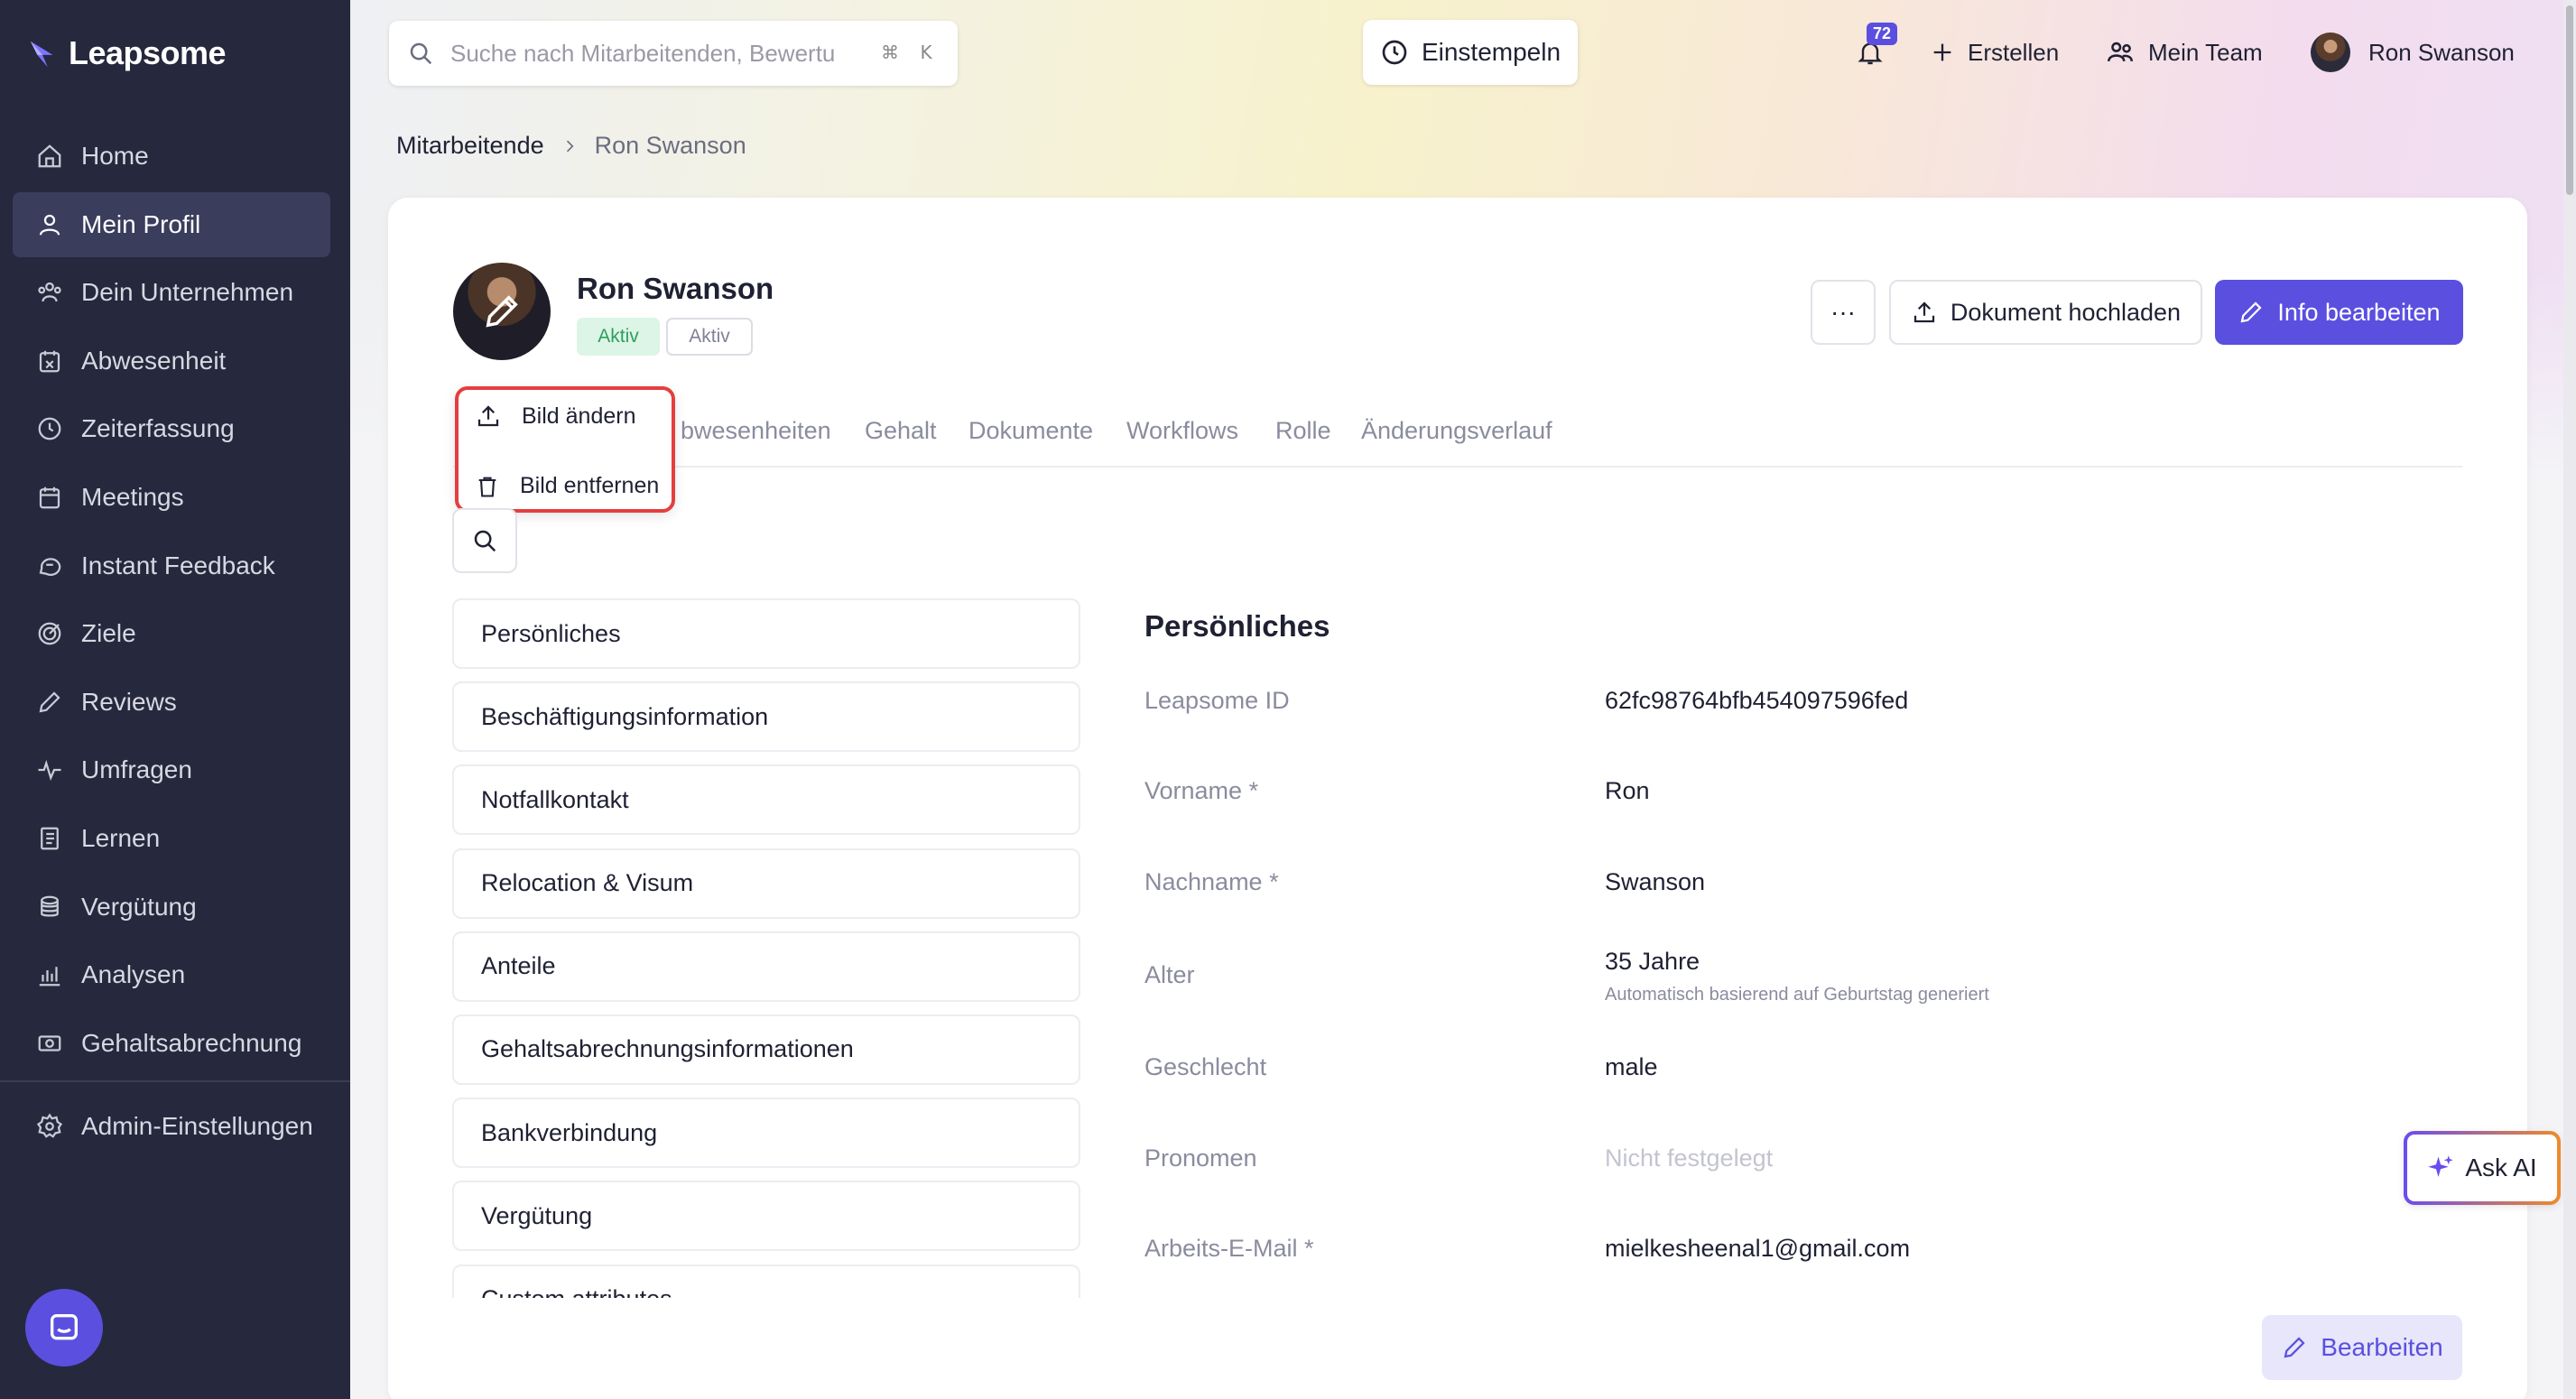  What do you see at coordinates (171, 498) in the screenshot?
I see `sidebar-item-meetings: Meetings` at bounding box center [171, 498].